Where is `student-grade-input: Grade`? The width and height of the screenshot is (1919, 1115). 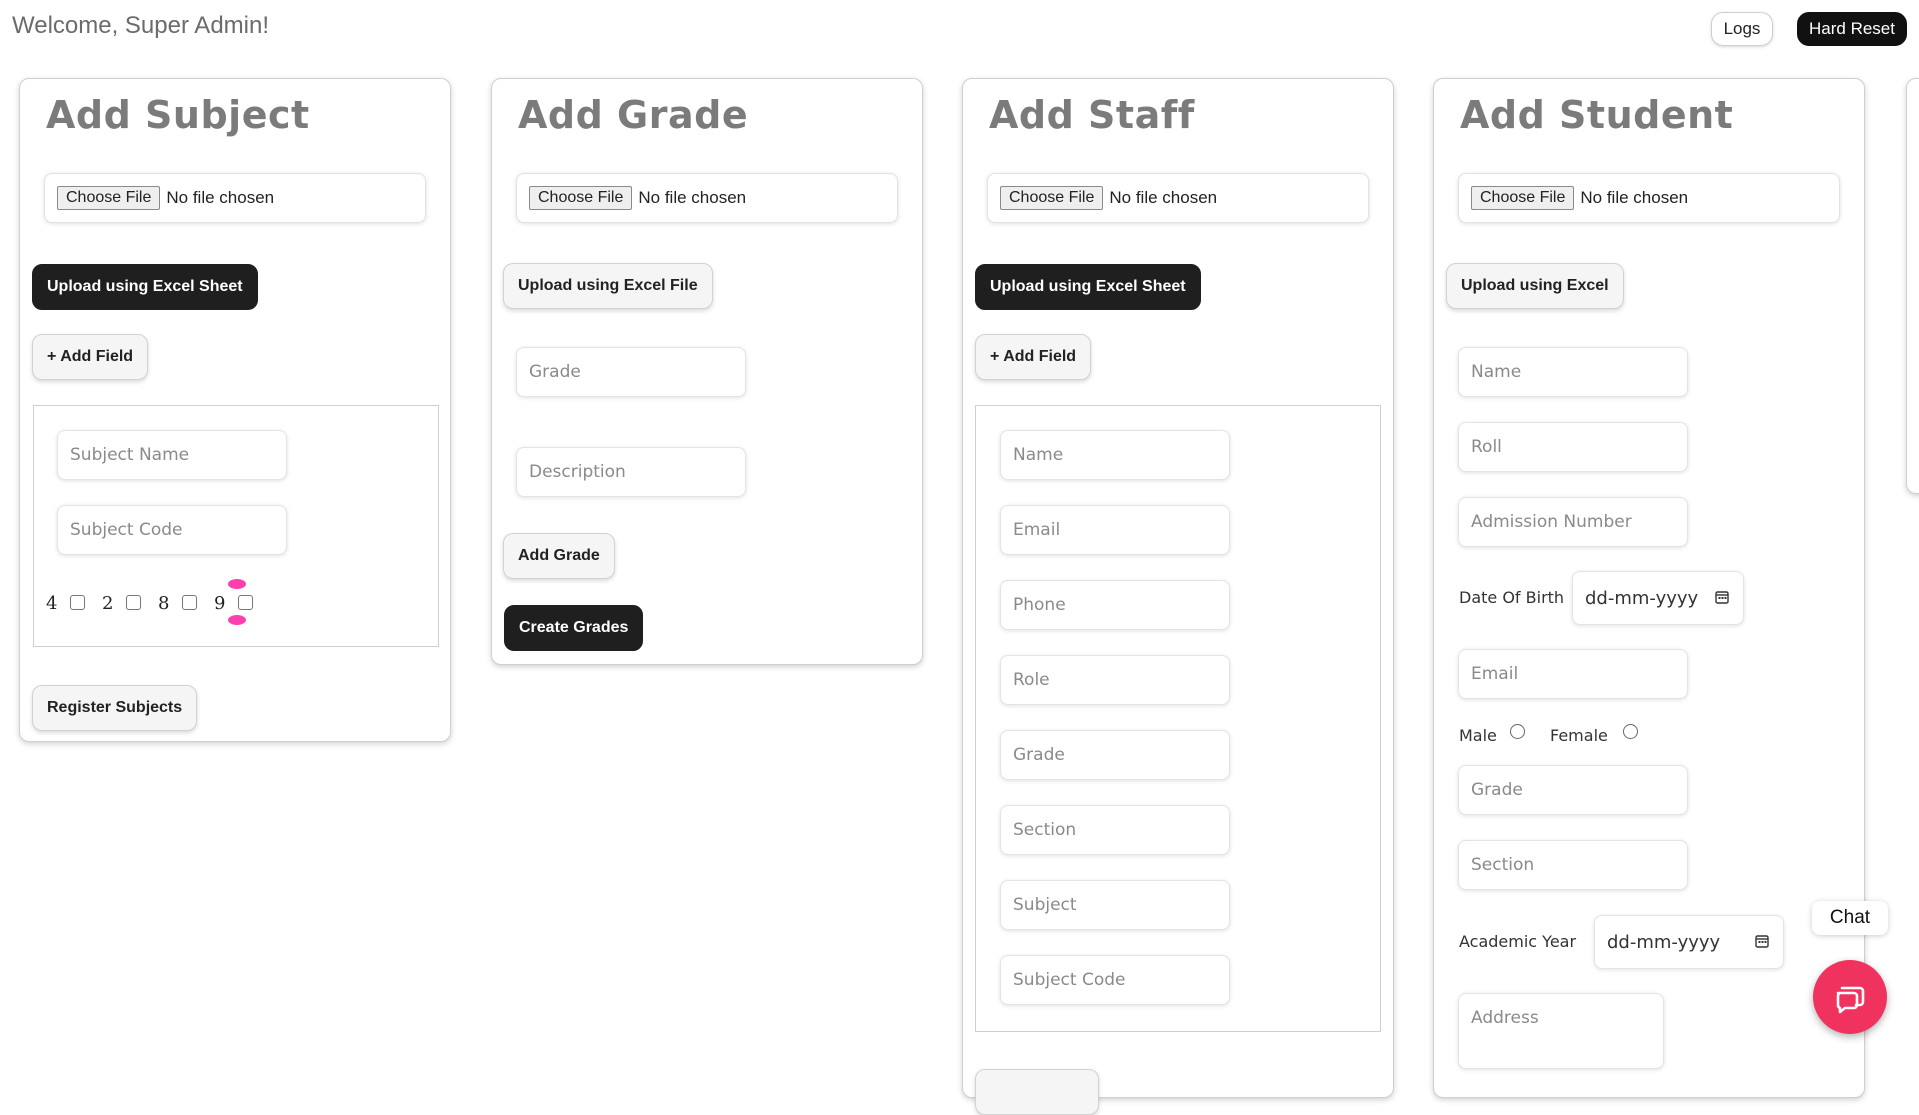
student-grade-input: Grade is located at coordinates (1573, 790).